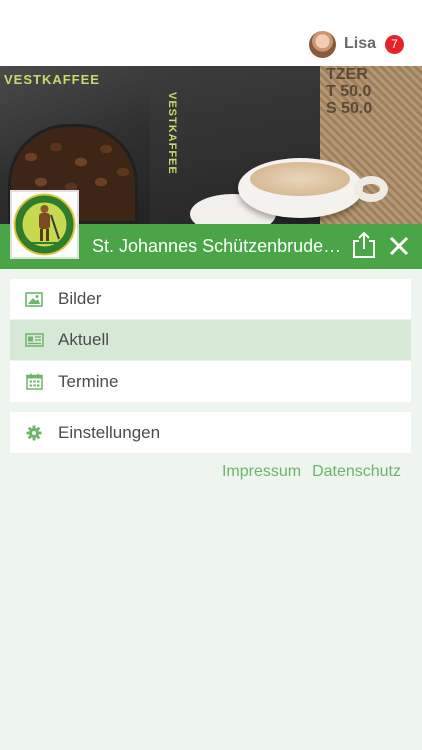 The width and height of the screenshot is (422, 750). I want to click on coffee-image, so click(300, 179).